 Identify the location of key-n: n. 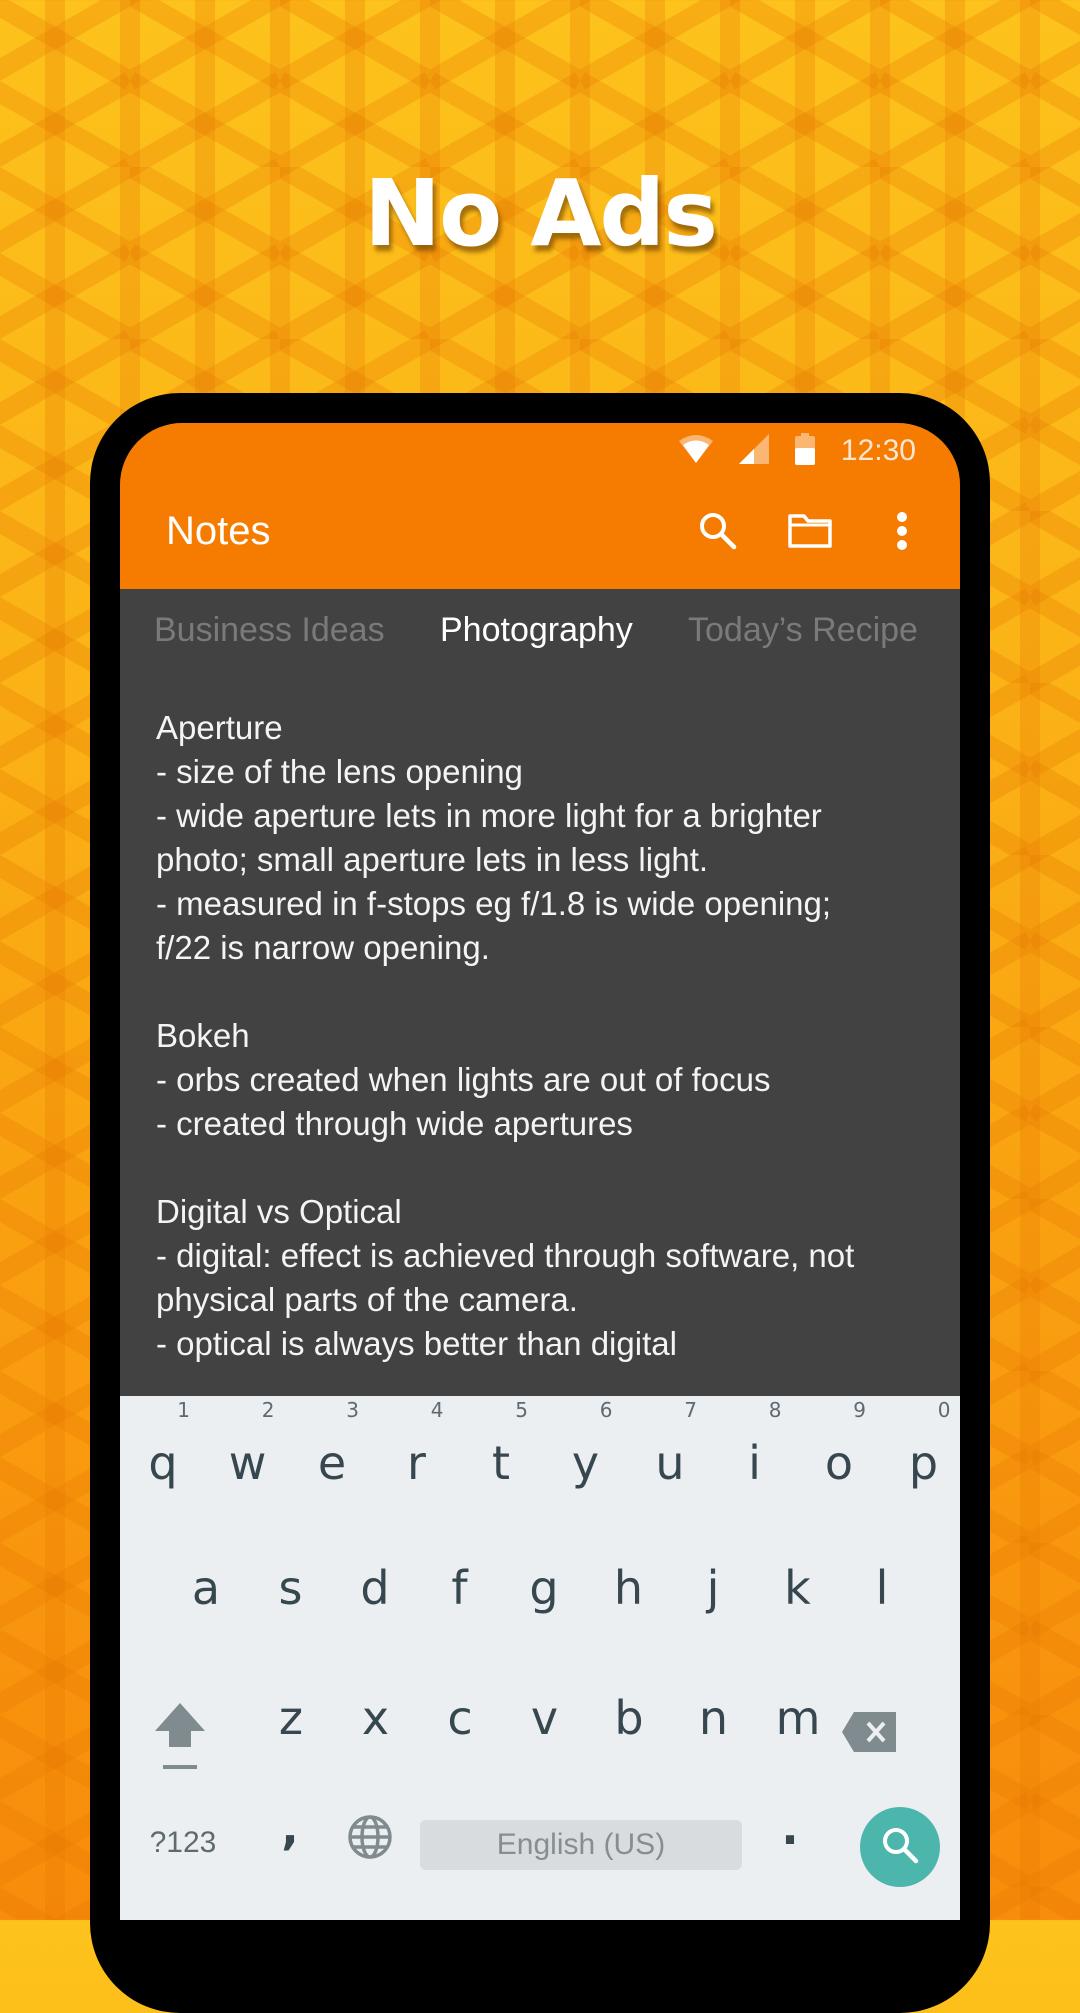
(714, 1718).